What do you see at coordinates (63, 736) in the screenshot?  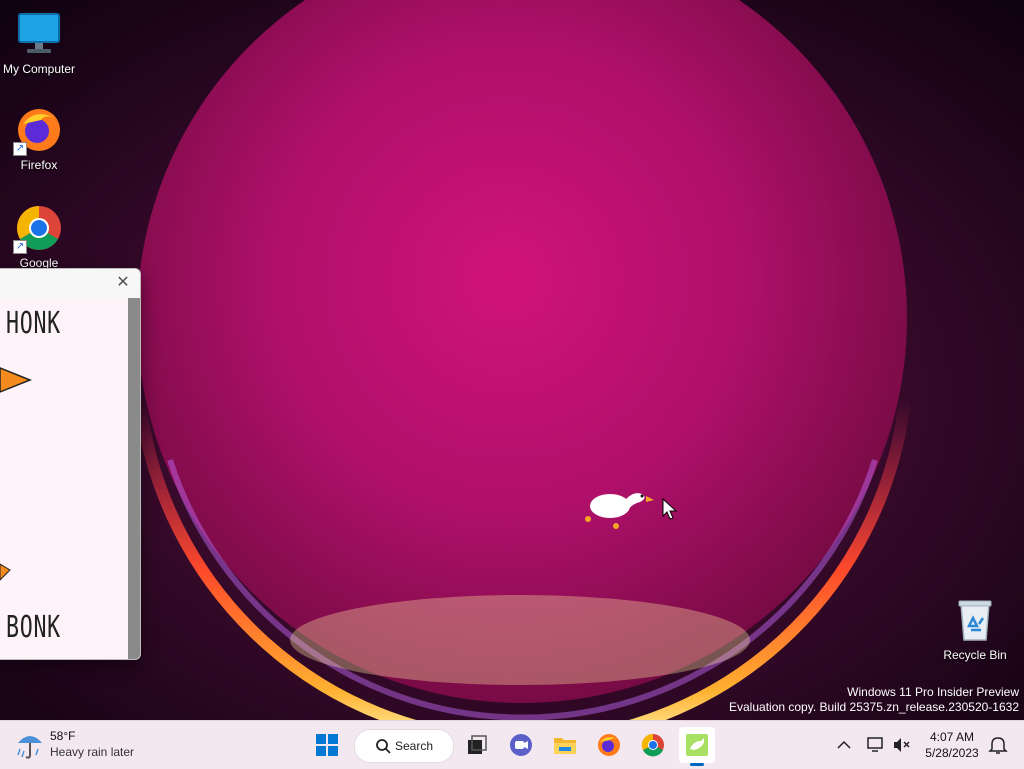 I see `weather-temperature: 58°F` at bounding box center [63, 736].